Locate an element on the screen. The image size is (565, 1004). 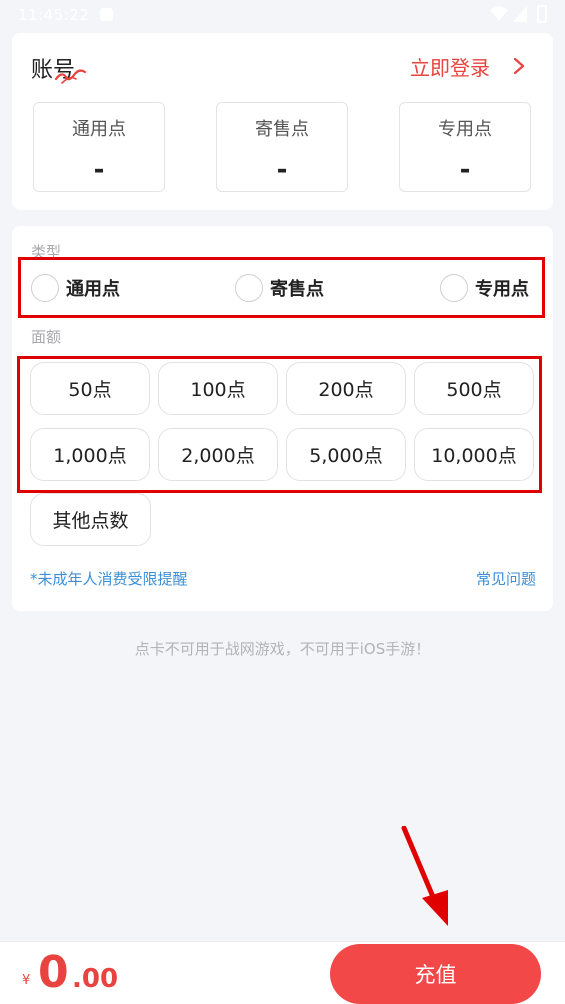
type-option-consignment: 寄售点 is located at coordinates (279, 288).